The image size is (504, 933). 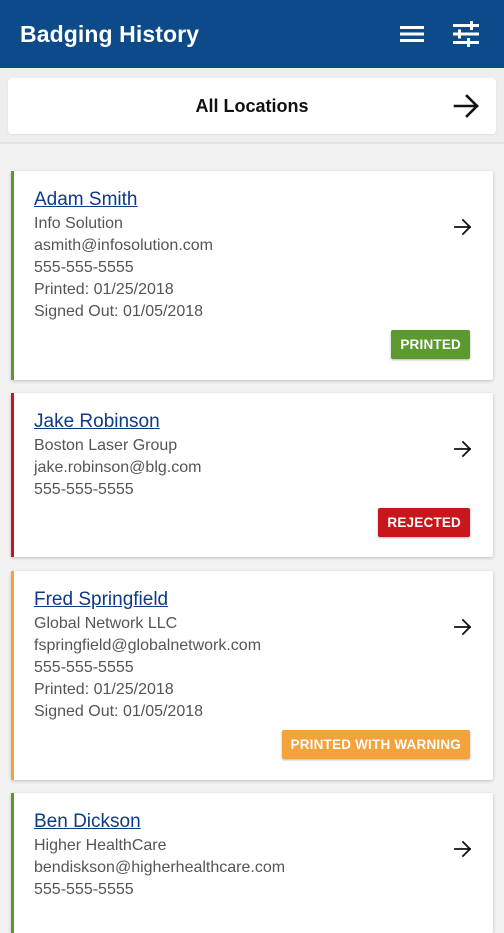 I want to click on menu-button, so click(x=412, y=34).